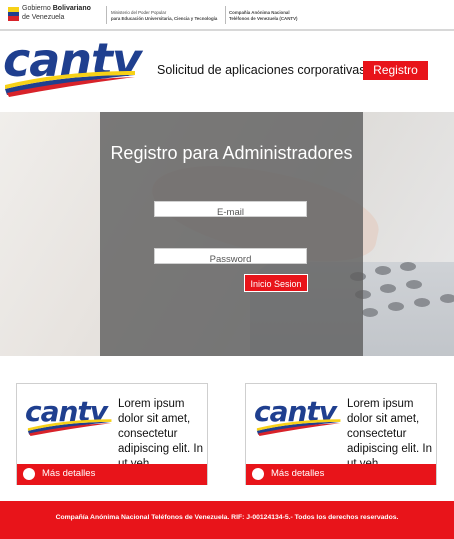 The width and height of the screenshot is (454, 539). I want to click on venezuela-flag-icon, so click(13, 14).